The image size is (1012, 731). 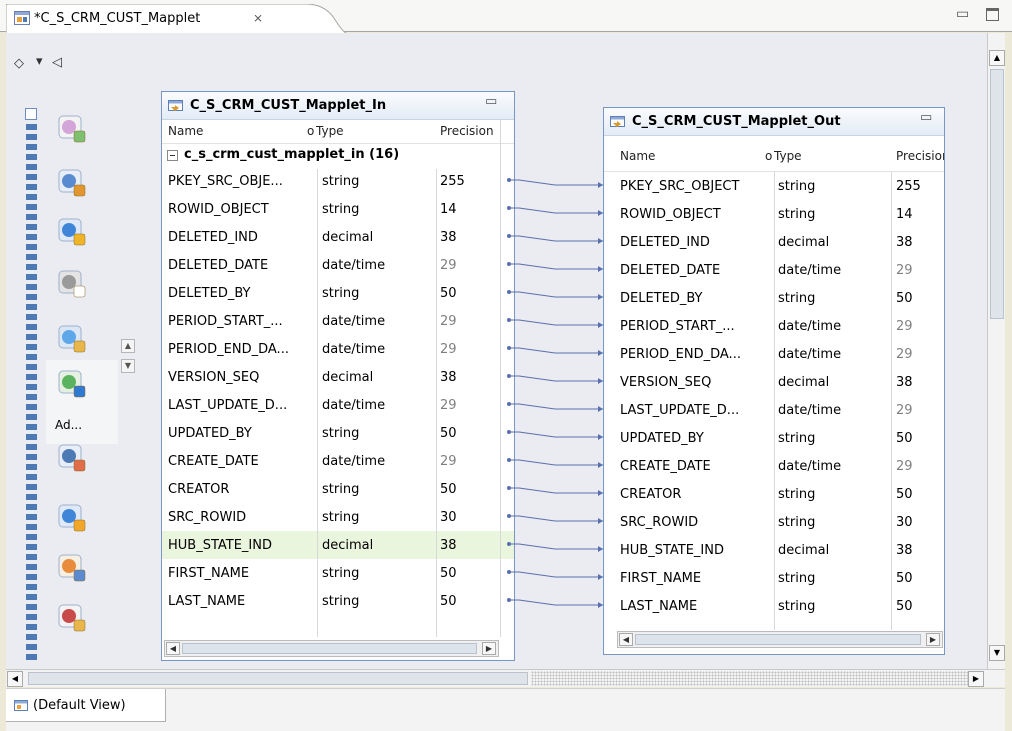 I want to click on port-links, so click(x=555, y=393).